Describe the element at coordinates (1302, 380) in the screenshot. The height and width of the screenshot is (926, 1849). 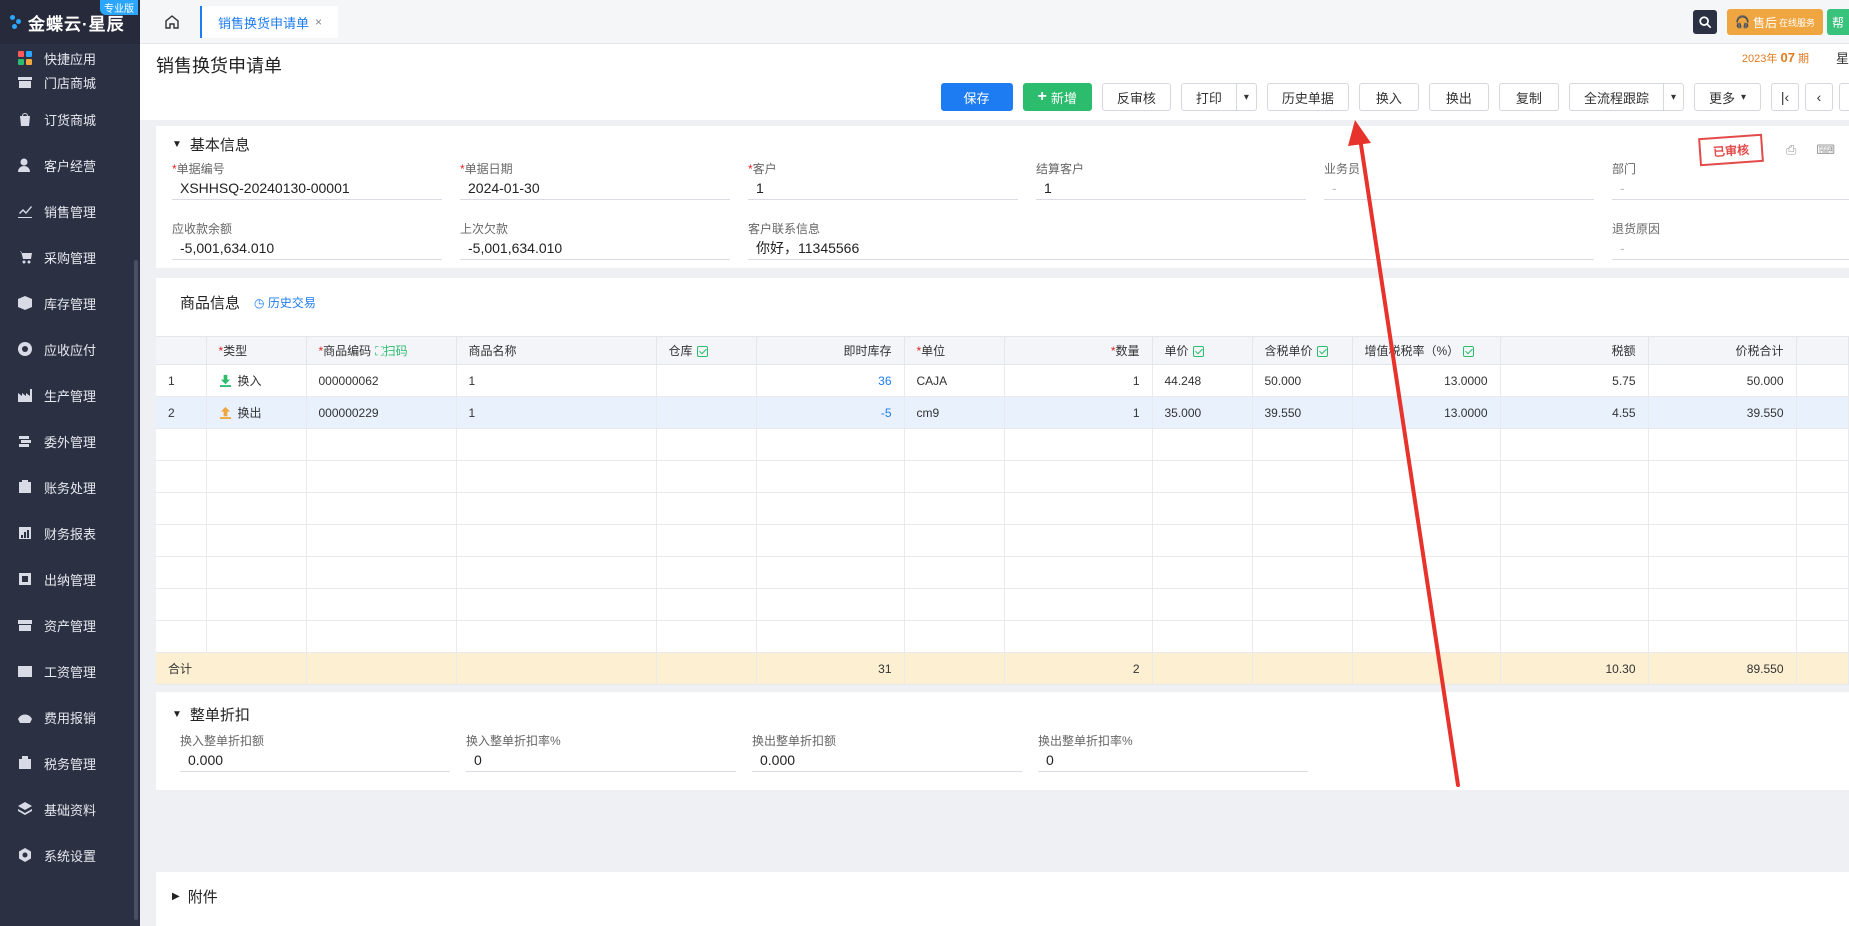
I see `row-tax-price: 50.000` at that location.